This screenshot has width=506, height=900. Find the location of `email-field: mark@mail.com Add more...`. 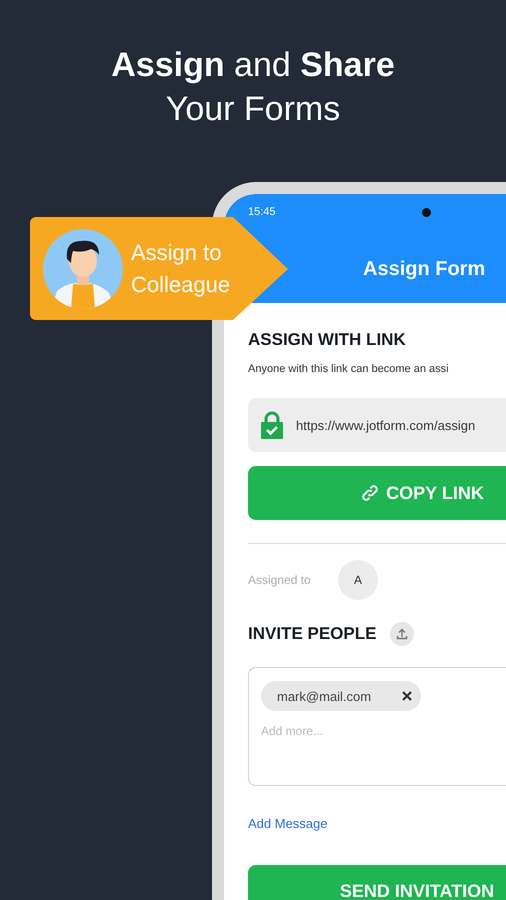

email-field: mark@mail.com Add more... is located at coordinates (377, 726).